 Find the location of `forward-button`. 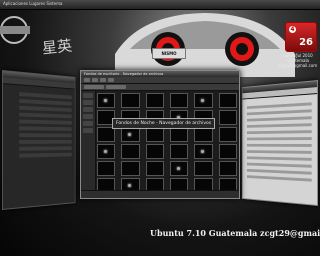

forward-button is located at coordinates (95, 80).